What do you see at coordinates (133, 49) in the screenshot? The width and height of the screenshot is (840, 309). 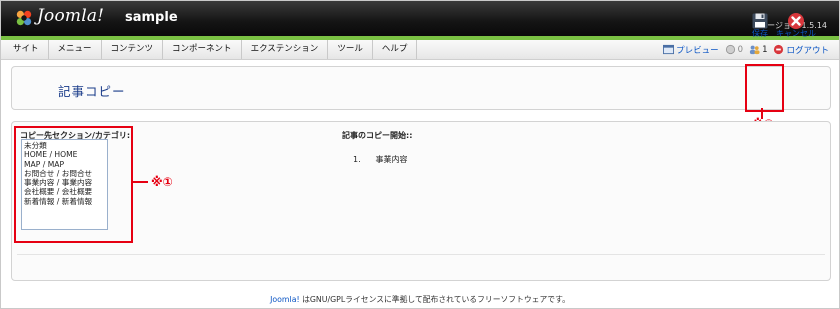 I see `menu-item-content: コンテンツ` at bounding box center [133, 49].